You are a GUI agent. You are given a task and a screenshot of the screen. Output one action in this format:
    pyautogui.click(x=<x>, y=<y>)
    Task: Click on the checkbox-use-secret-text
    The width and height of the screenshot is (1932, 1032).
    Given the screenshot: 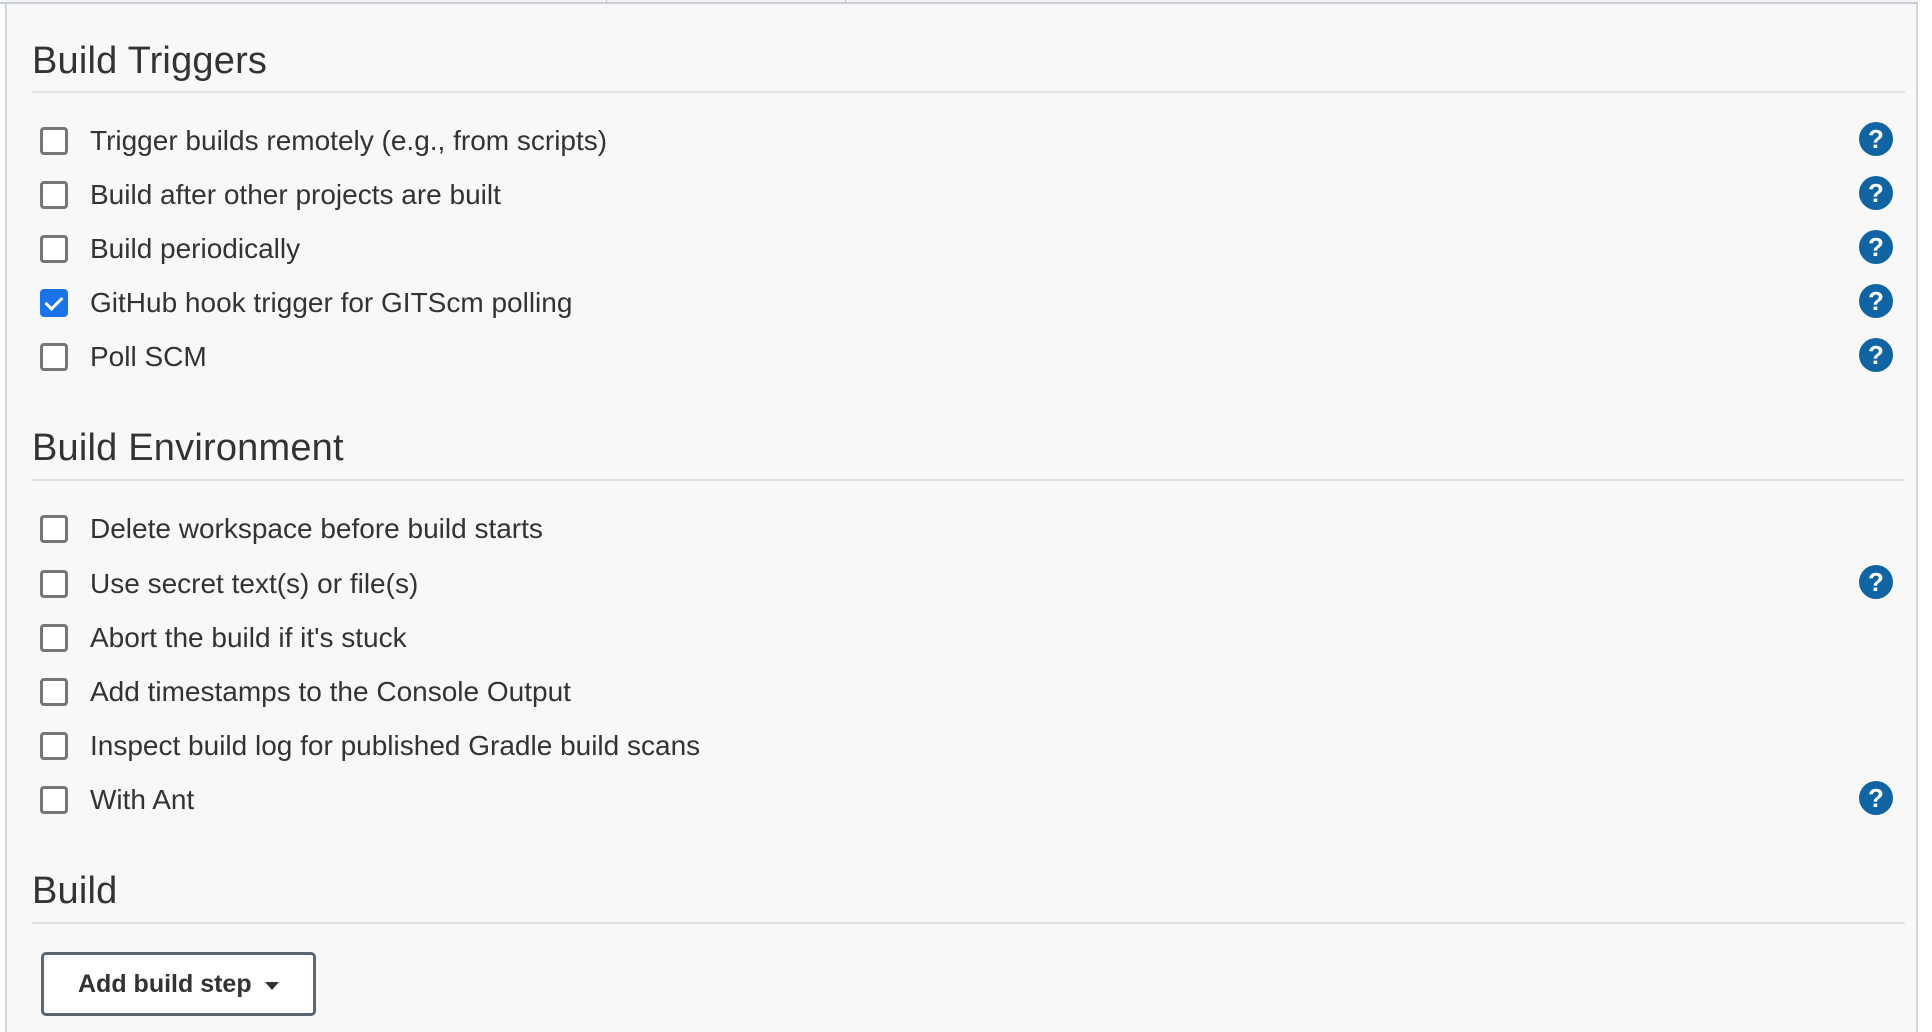 What is the action you would take?
    pyautogui.click(x=54, y=584)
    